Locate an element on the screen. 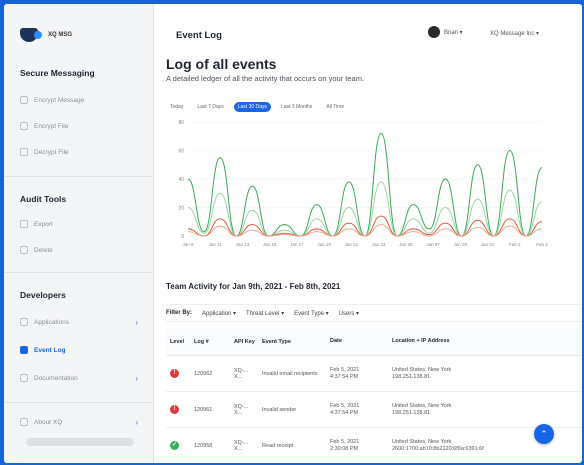  sidebar-item-encrypt-message: Encrypt Message is located at coordinates (81, 100).